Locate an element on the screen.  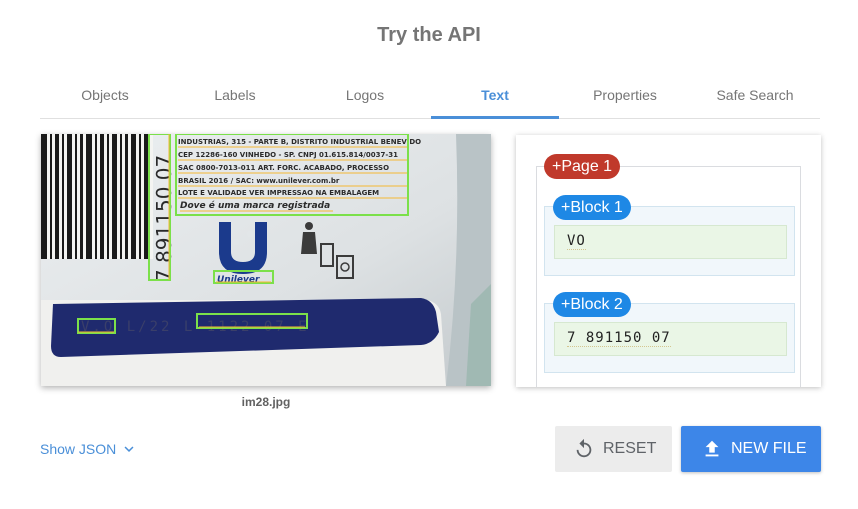
page-title: Try the API is located at coordinates (429, 35).